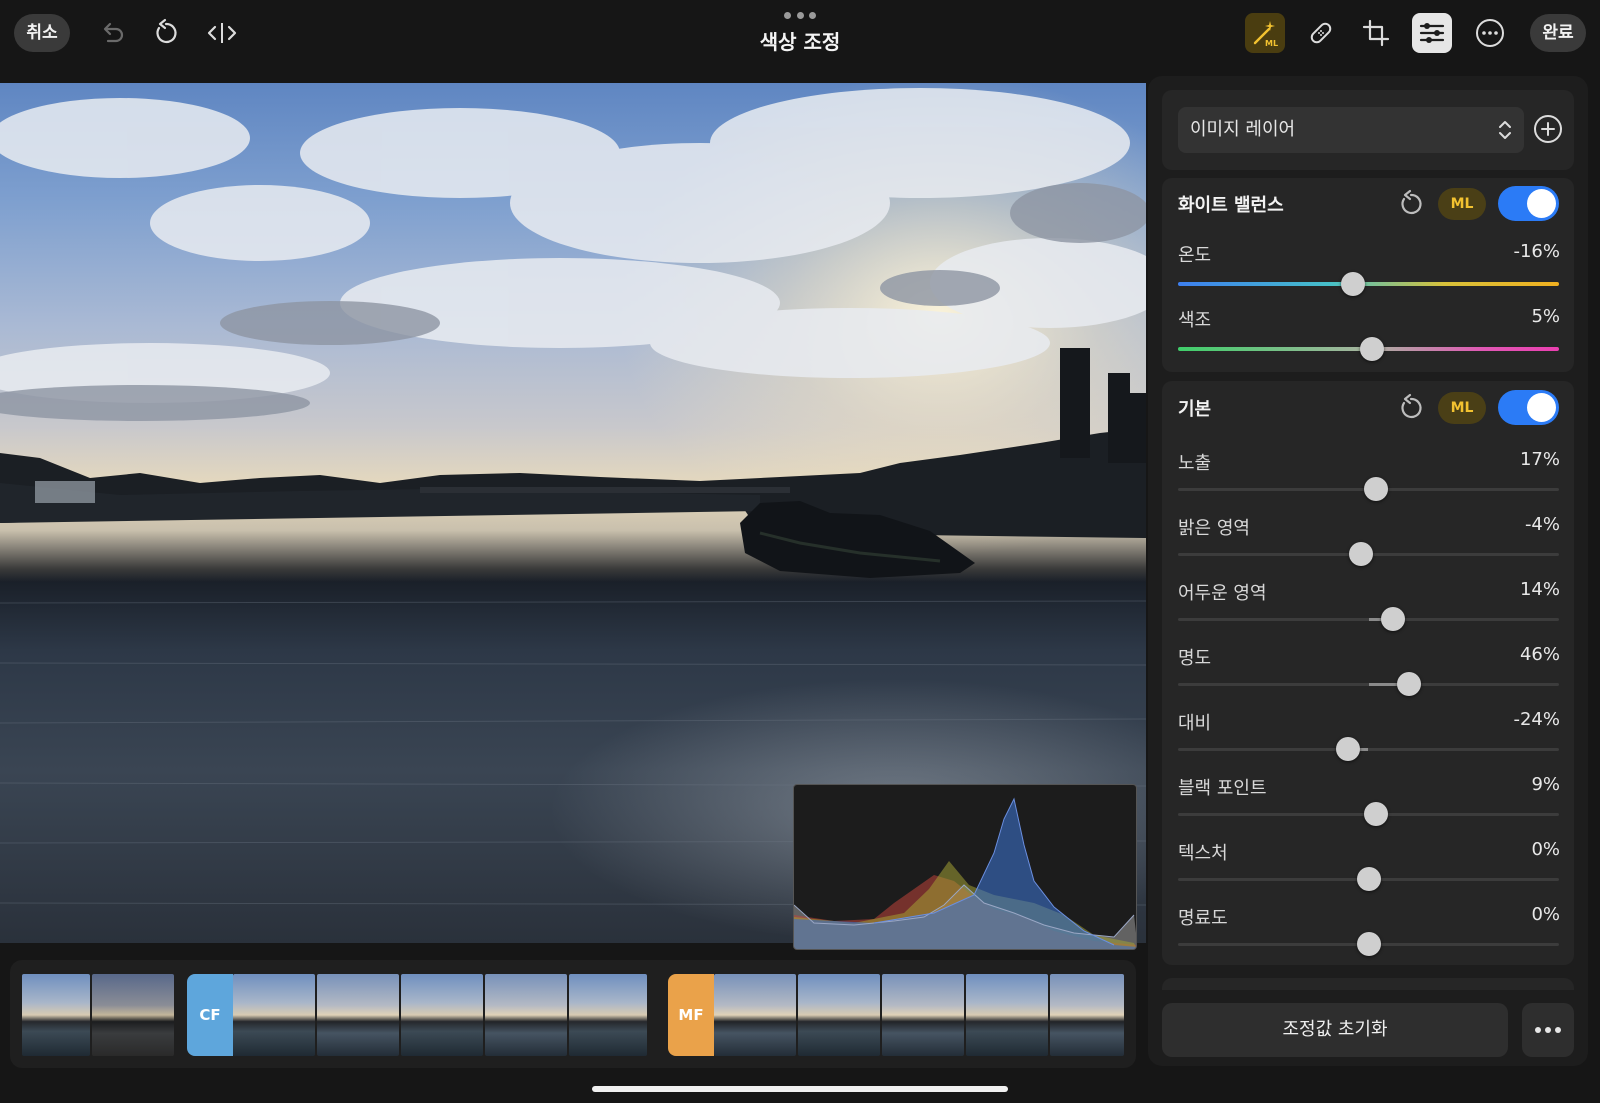 Image resolution: width=1600 pixels, height=1103 pixels. Describe the element at coordinates (1195, 255) in the screenshot. I see `slider-label: 온도` at that location.